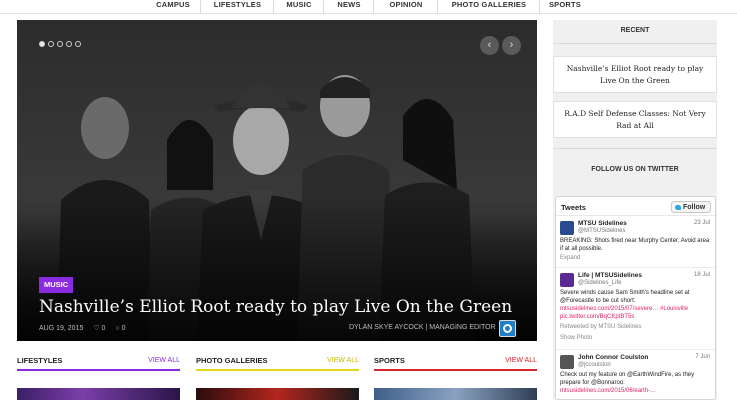  Describe the element at coordinates (635, 169) in the screenshot. I see `twitter-heading: FOLLOW US ON TWITTER` at that location.